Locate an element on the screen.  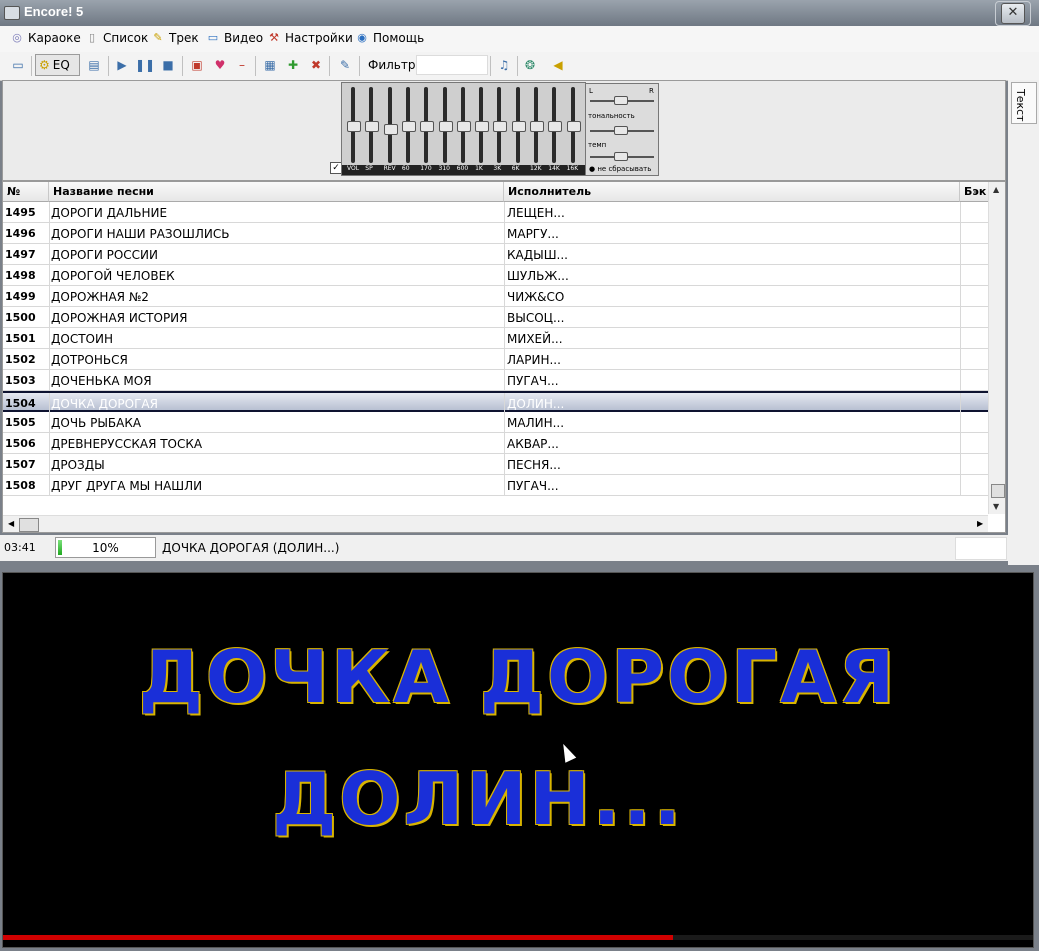
globe-button: ❂ is located at coordinates (530, 65).